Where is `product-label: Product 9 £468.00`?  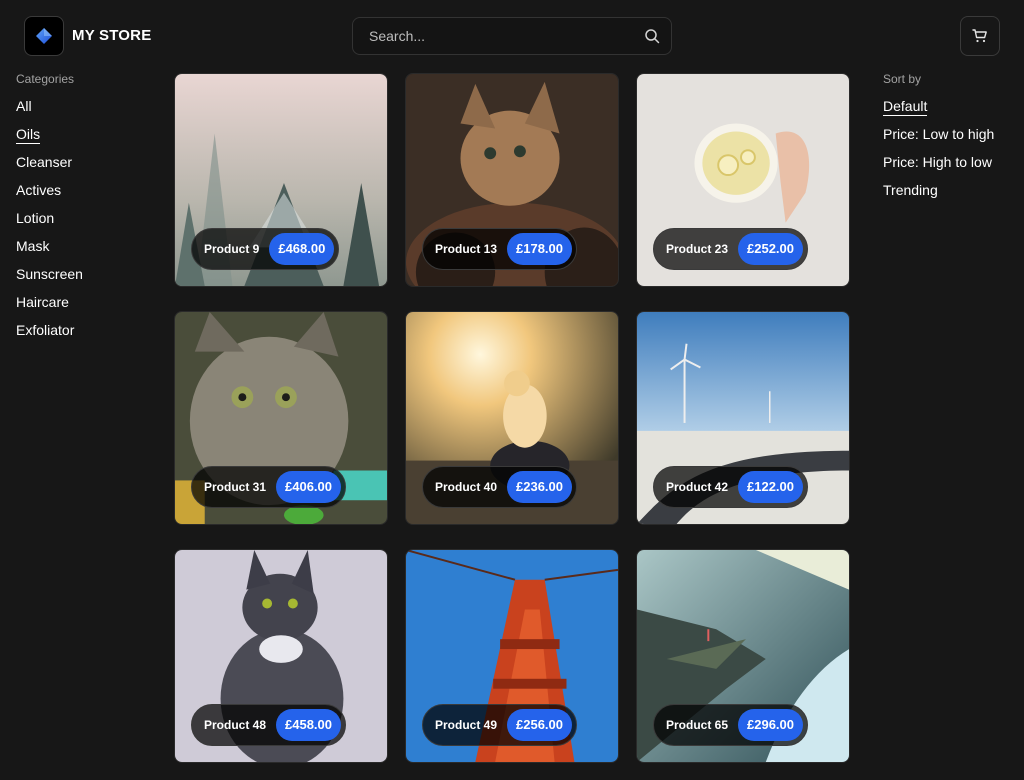 product-label: Product 9 £468.00 is located at coordinates (265, 249).